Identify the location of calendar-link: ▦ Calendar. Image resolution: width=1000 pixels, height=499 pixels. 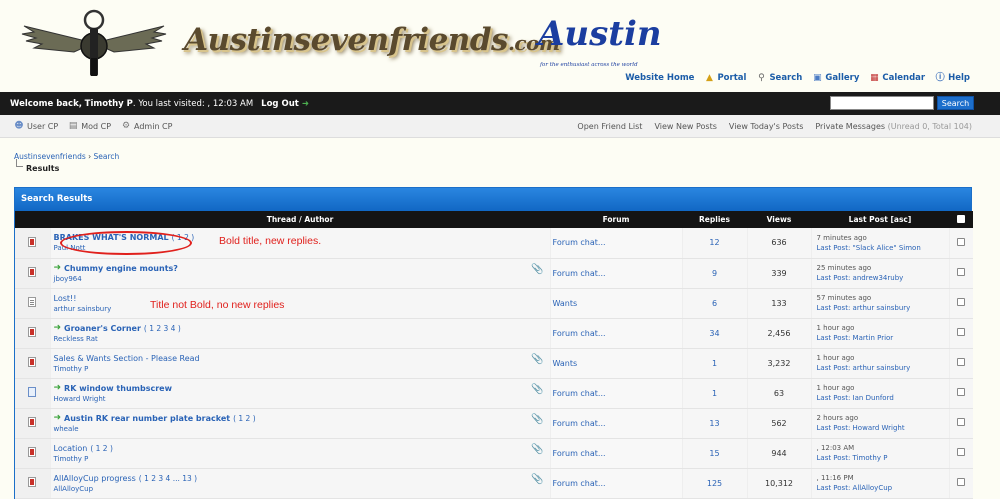
(897, 78).